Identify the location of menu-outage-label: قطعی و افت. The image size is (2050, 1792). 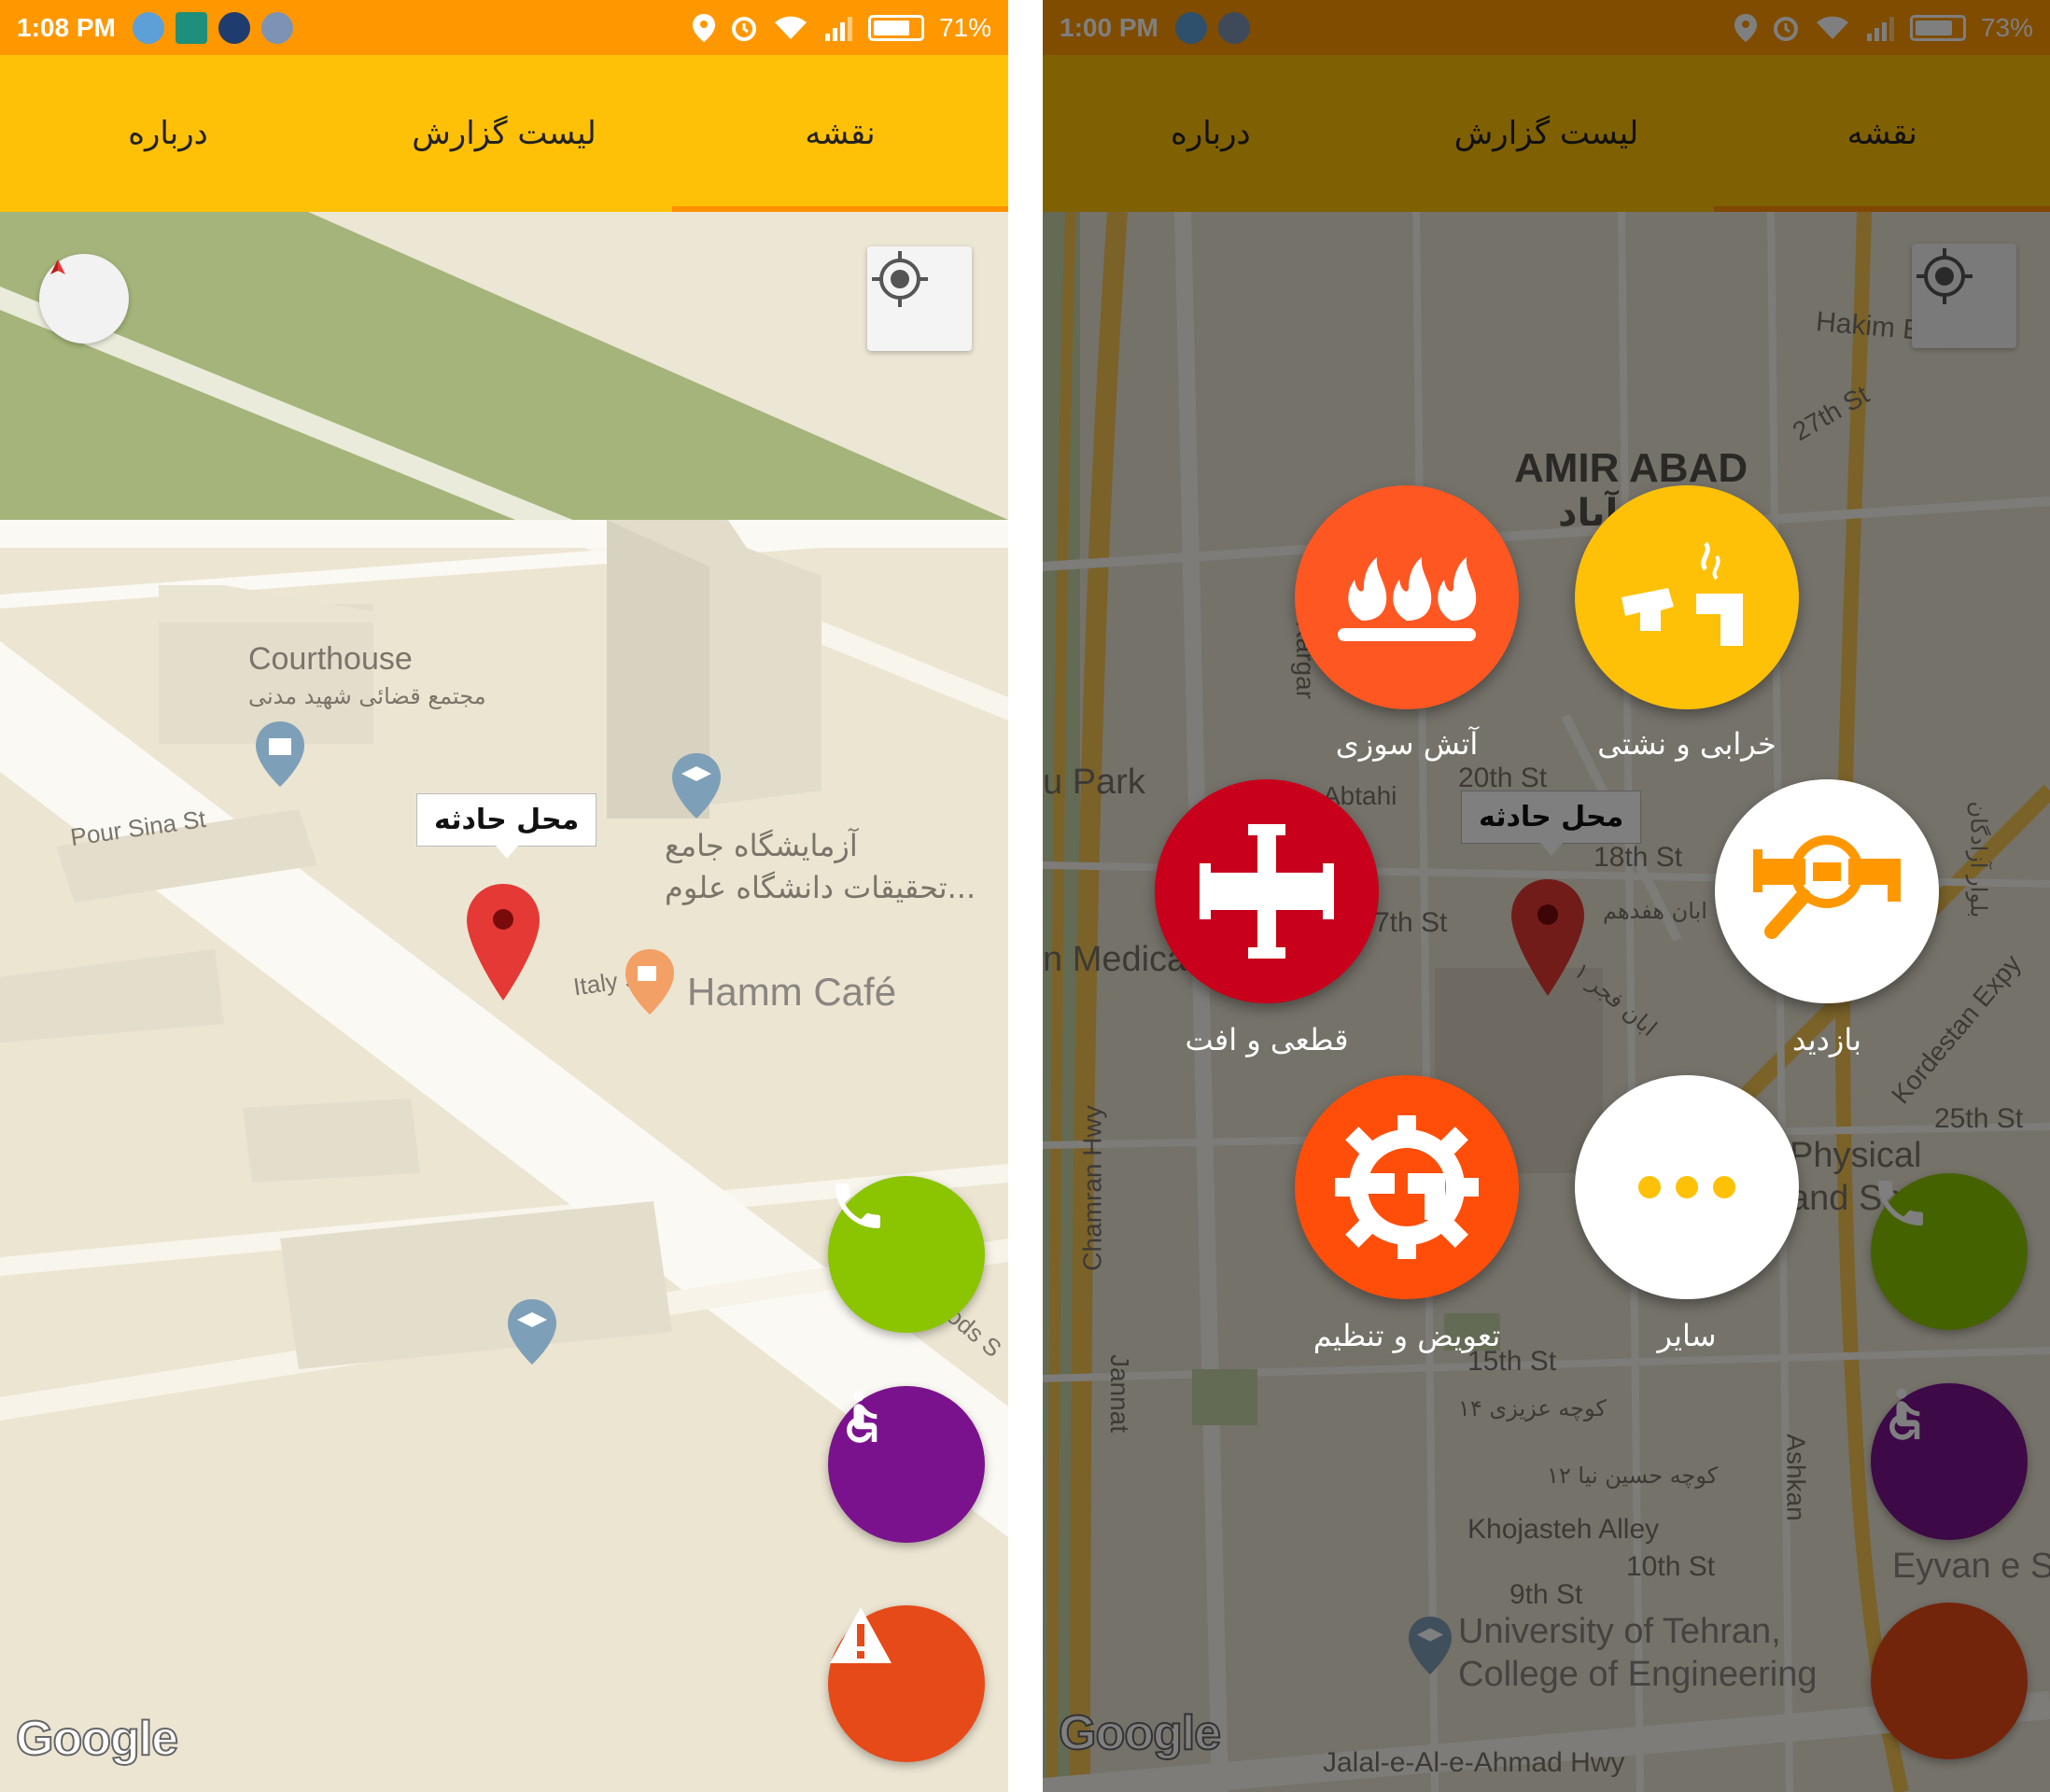
(1267, 1039).